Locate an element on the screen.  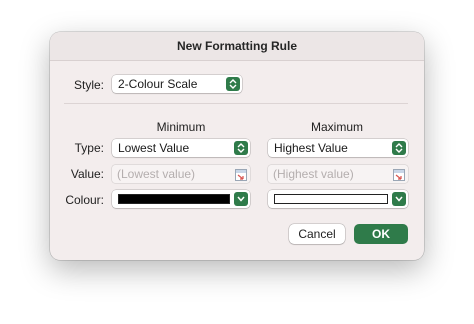
minimum-type-value: Lowest Value is located at coordinates (154, 148).